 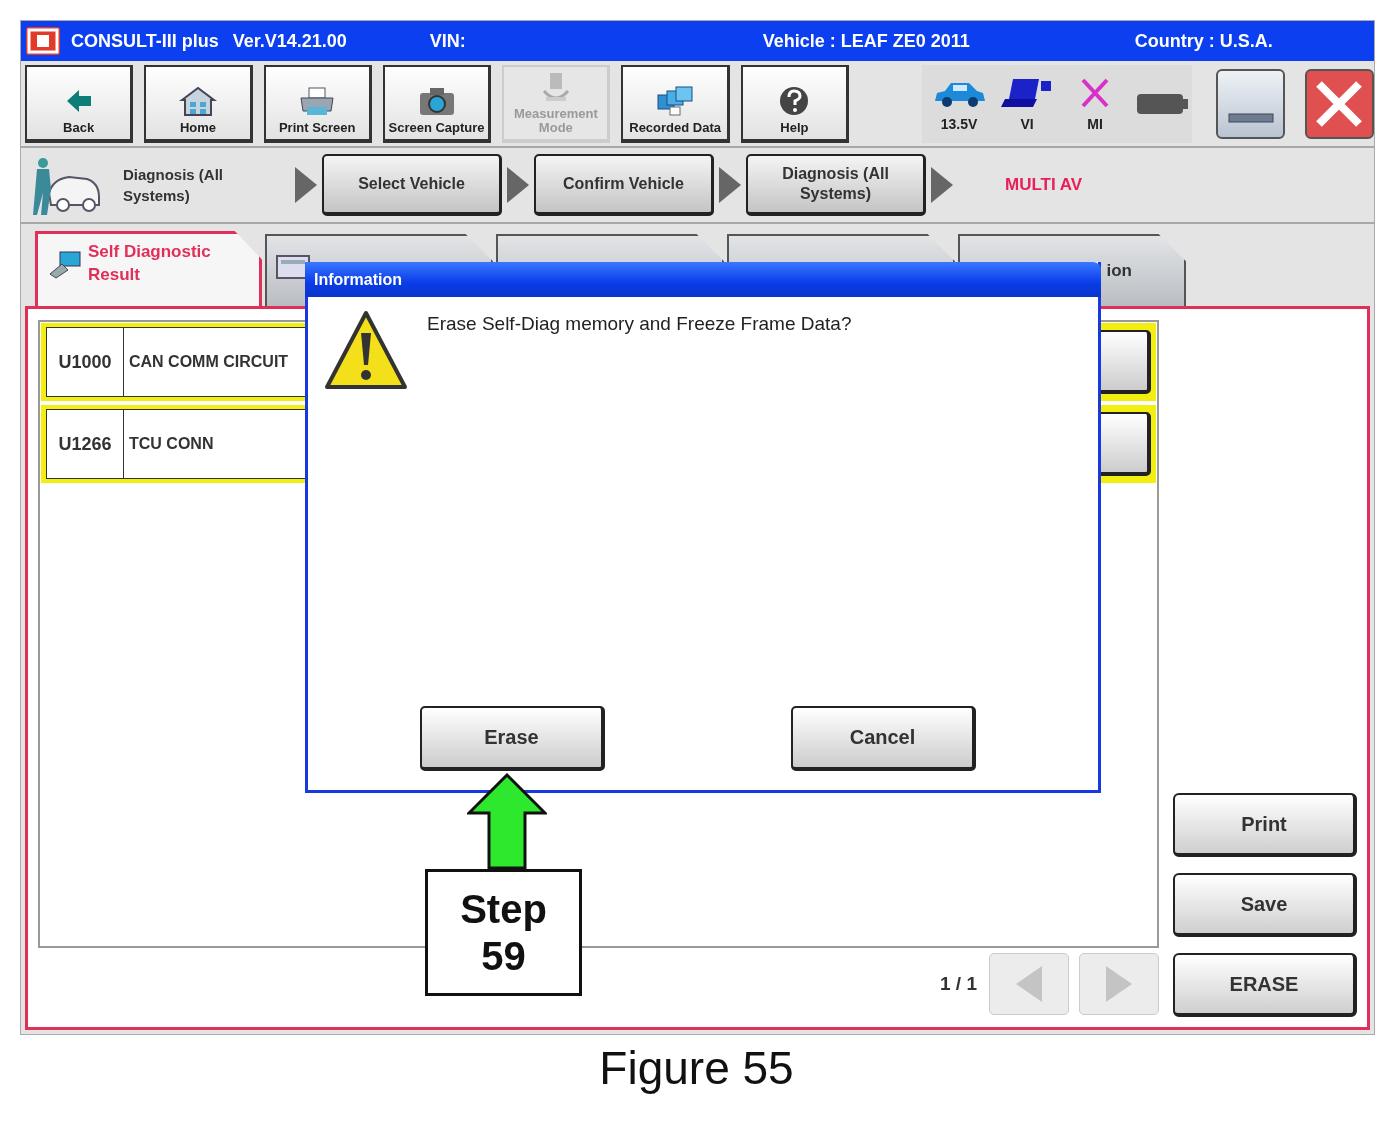 What do you see at coordinates (448, 41) in the screenshot?
I see `vin-label: VIN:` at bounding box center [448, 41].